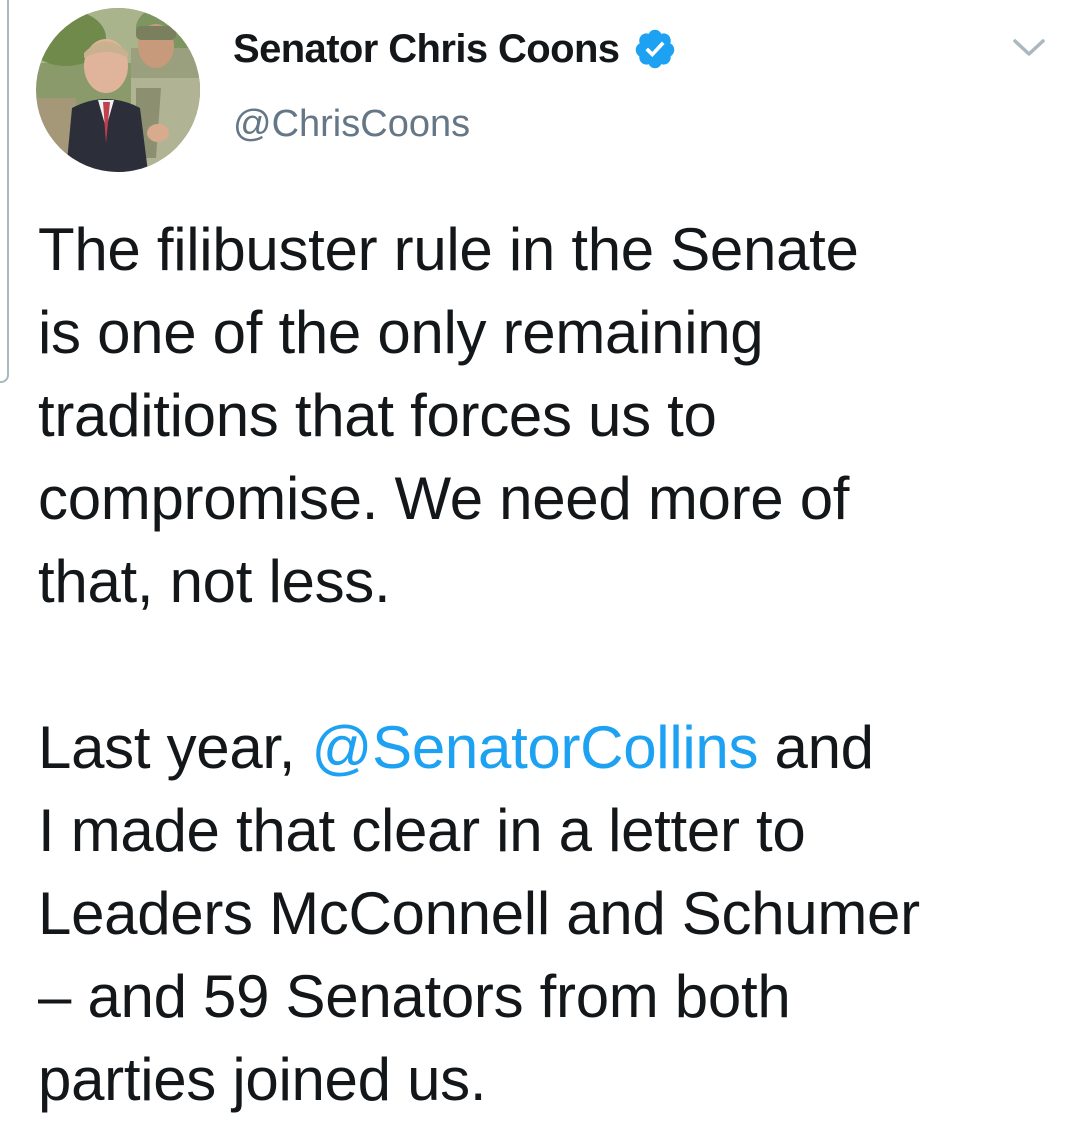  Describe the element at coordinates (448, 249) in the screenshot. I see `tweet-line: The filibuster rule in the Senate` at that location.